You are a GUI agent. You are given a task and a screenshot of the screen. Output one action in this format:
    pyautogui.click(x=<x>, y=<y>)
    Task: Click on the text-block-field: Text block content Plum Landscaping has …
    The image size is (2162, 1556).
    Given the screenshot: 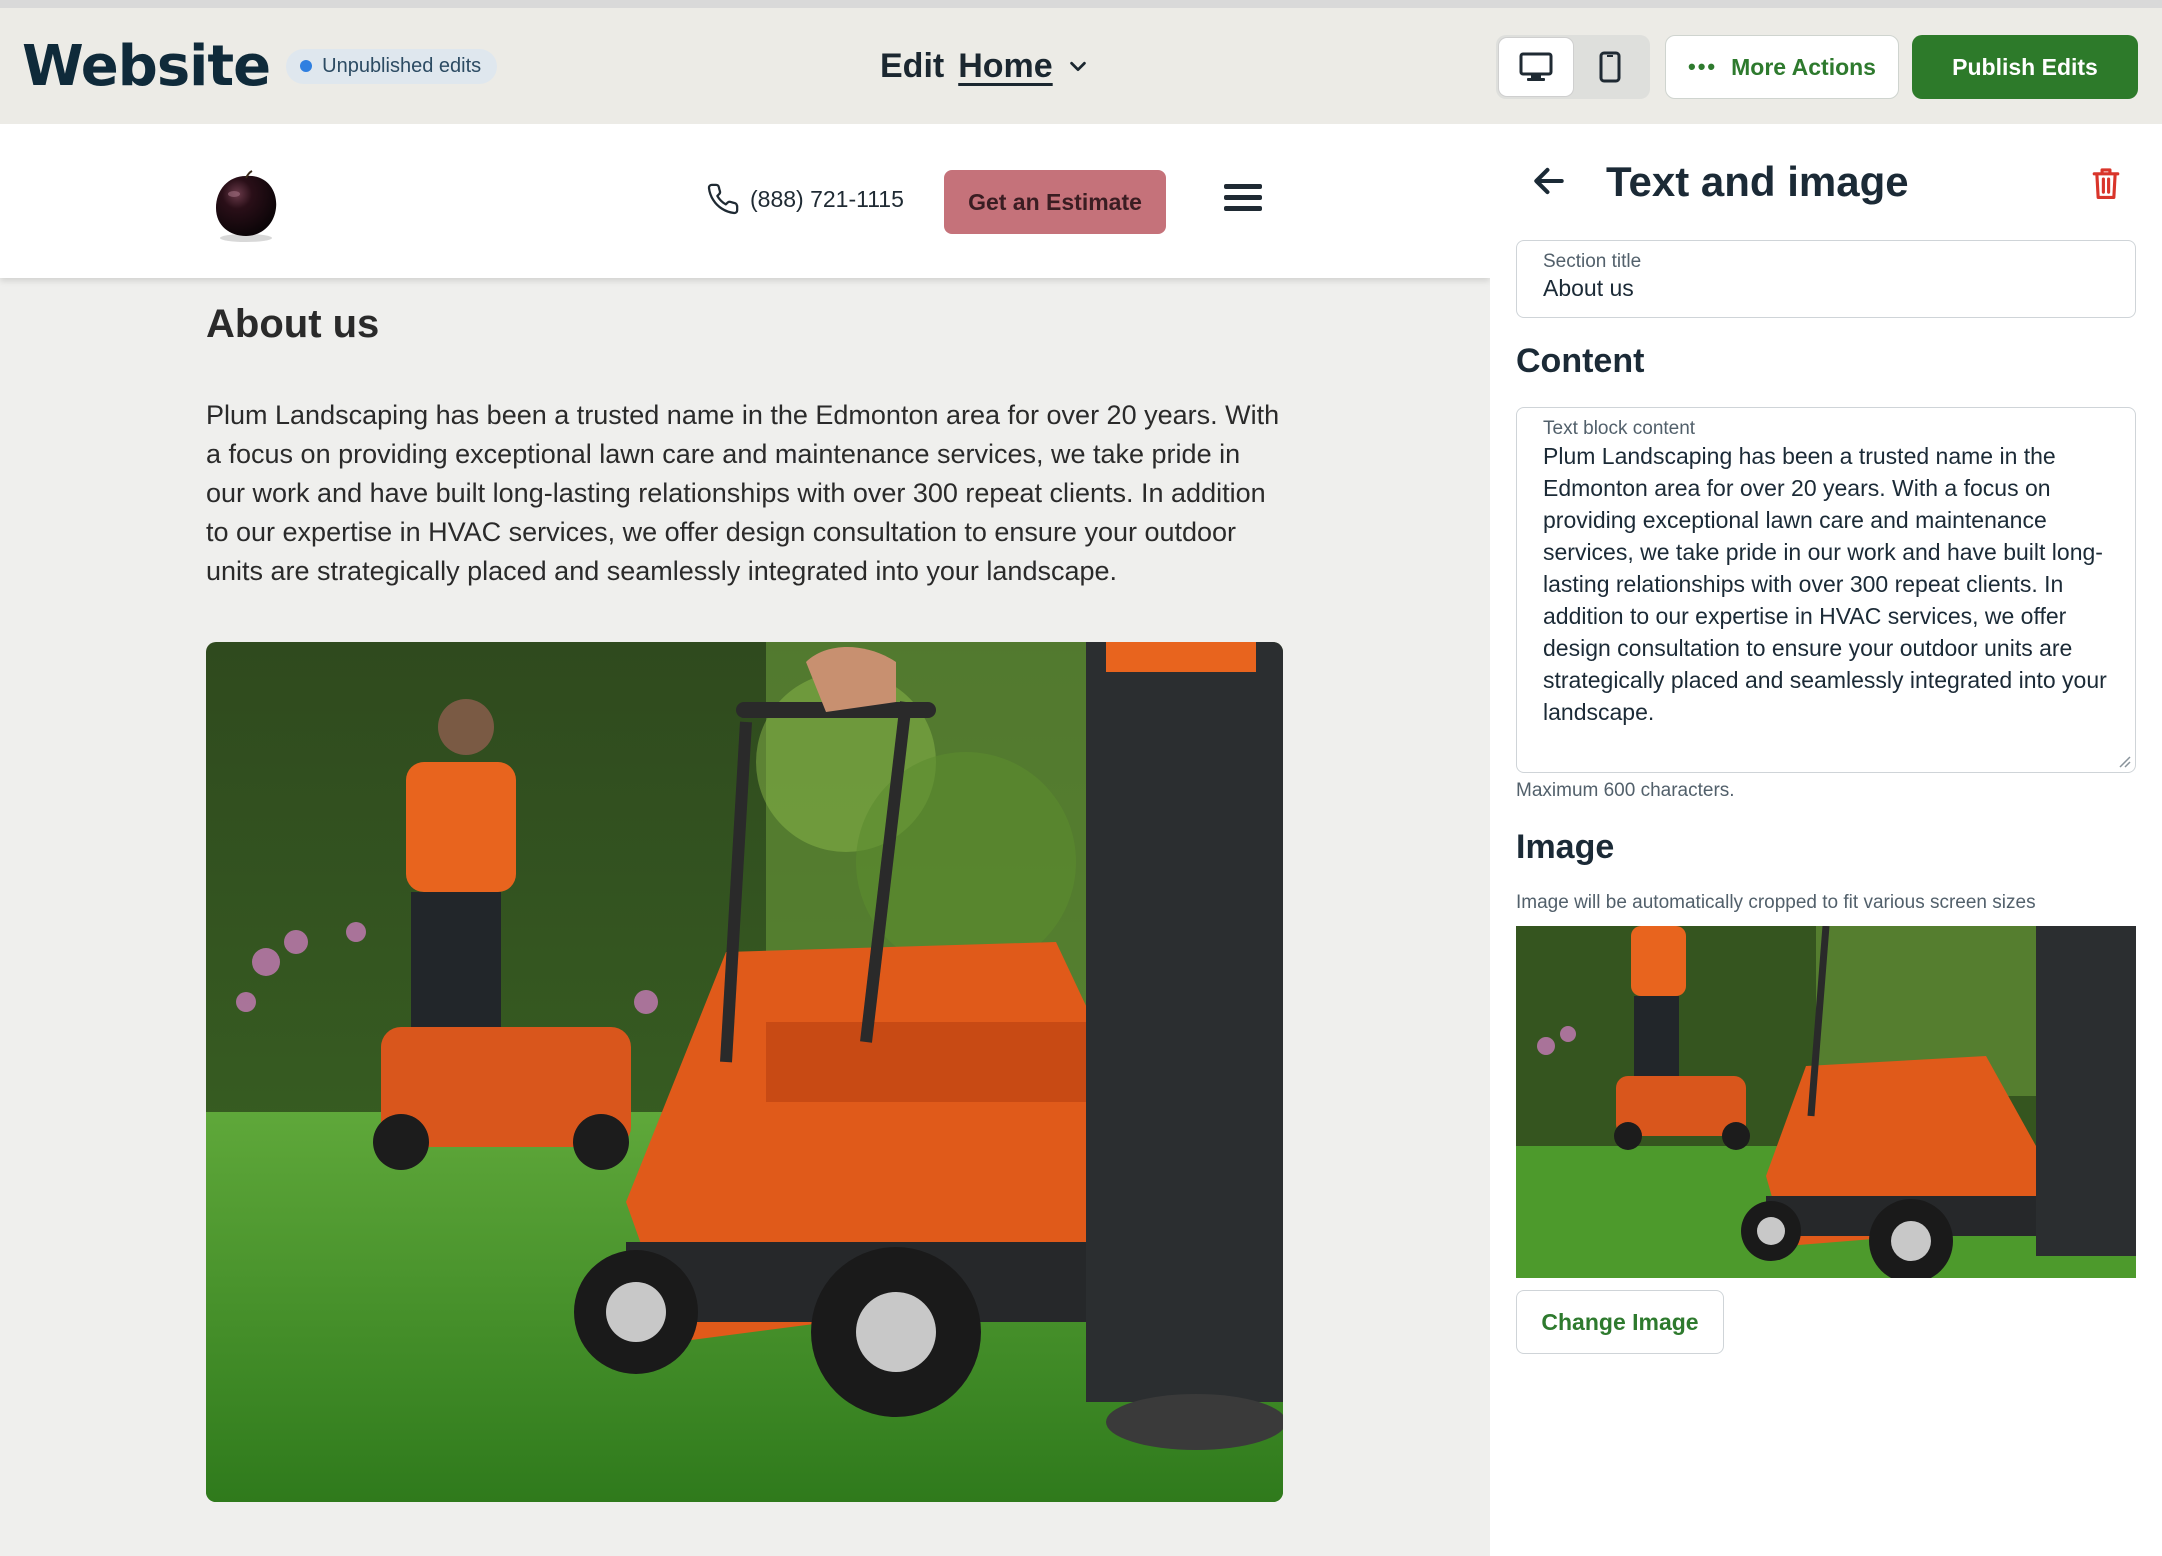 What is the action you would take?
    pyautogui.click(x=1826, y=590)
    